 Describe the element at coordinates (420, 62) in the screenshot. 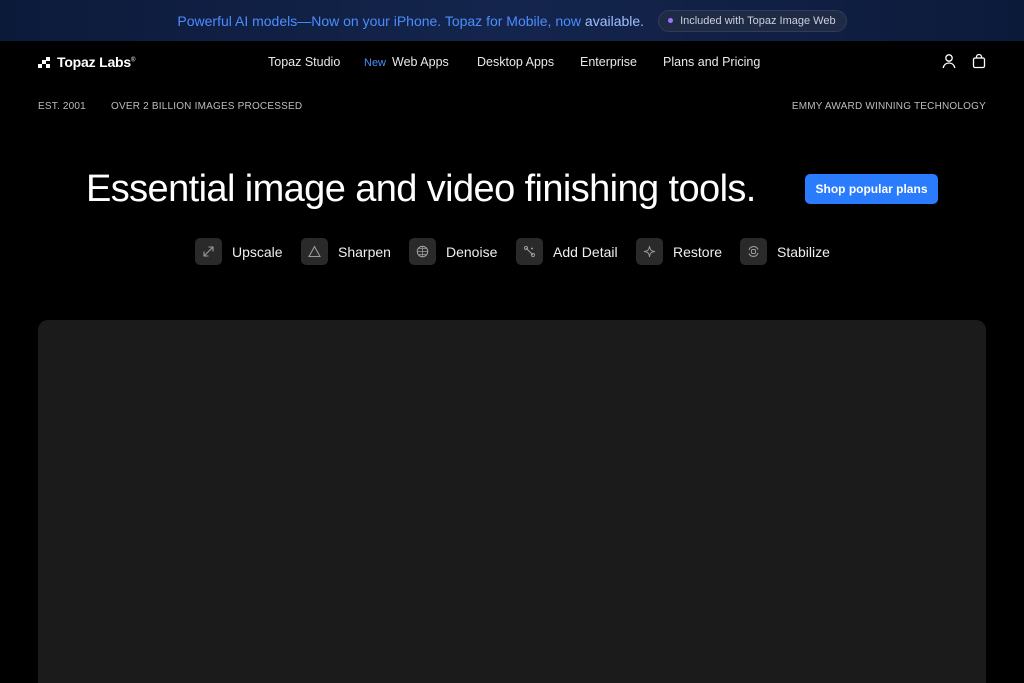

I see `nav-link-web-apps-label: Web Apps` at that location.